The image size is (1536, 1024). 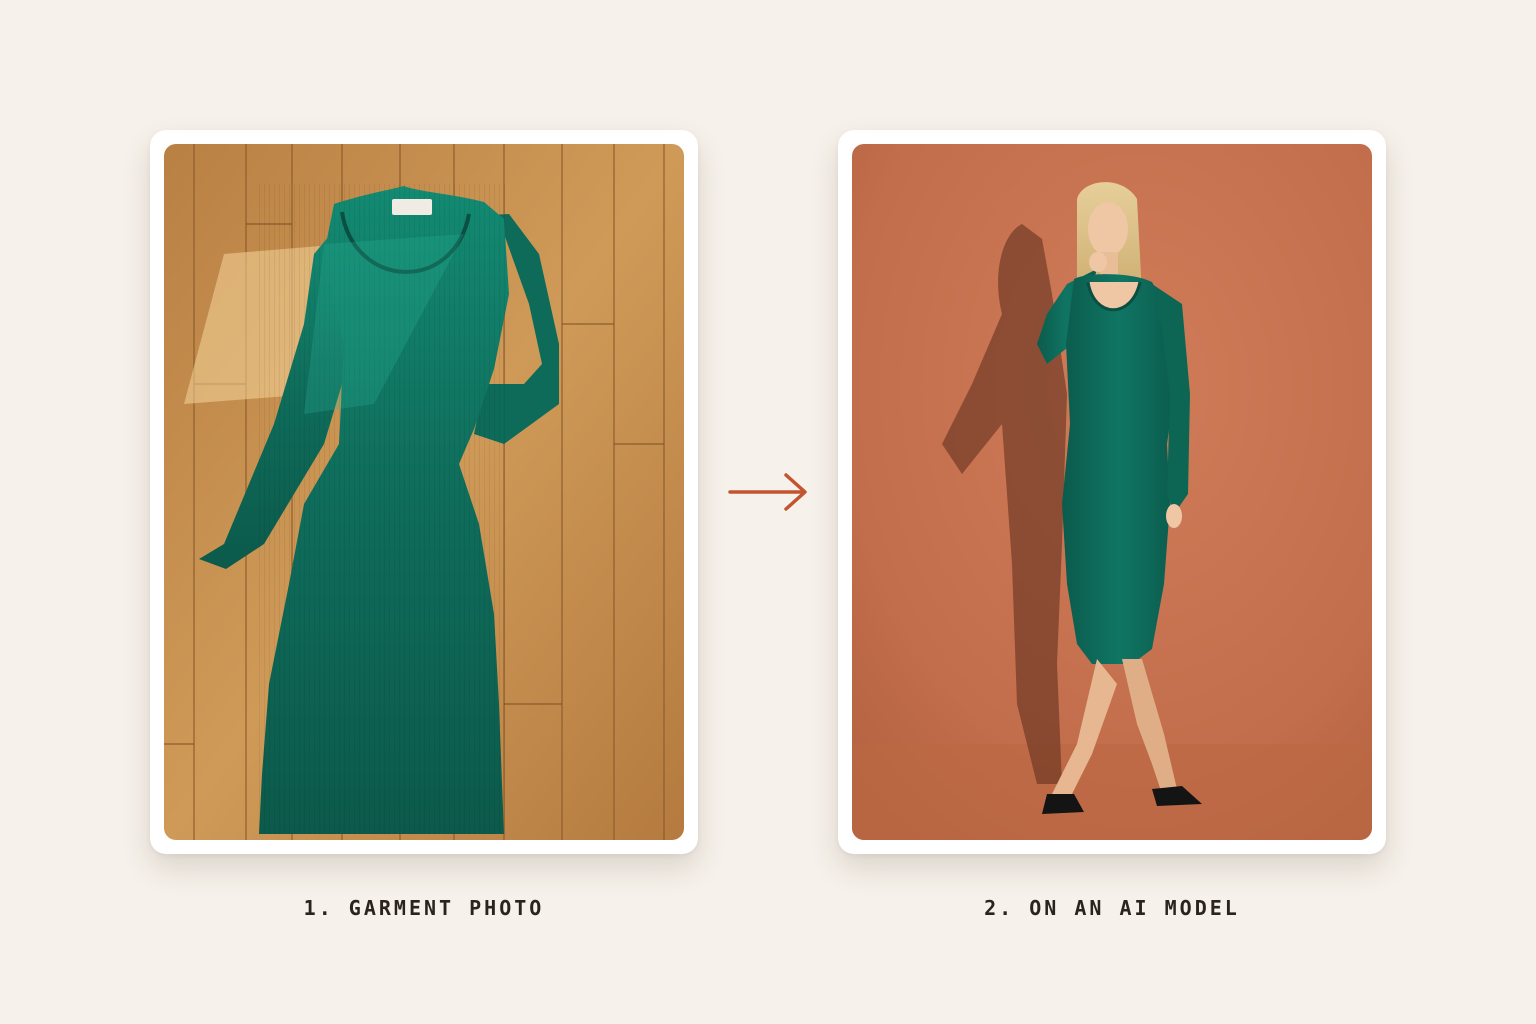 I want to click on step-2-caption: 2. ON AN AI MODEL, so click(x=1112, y=908).